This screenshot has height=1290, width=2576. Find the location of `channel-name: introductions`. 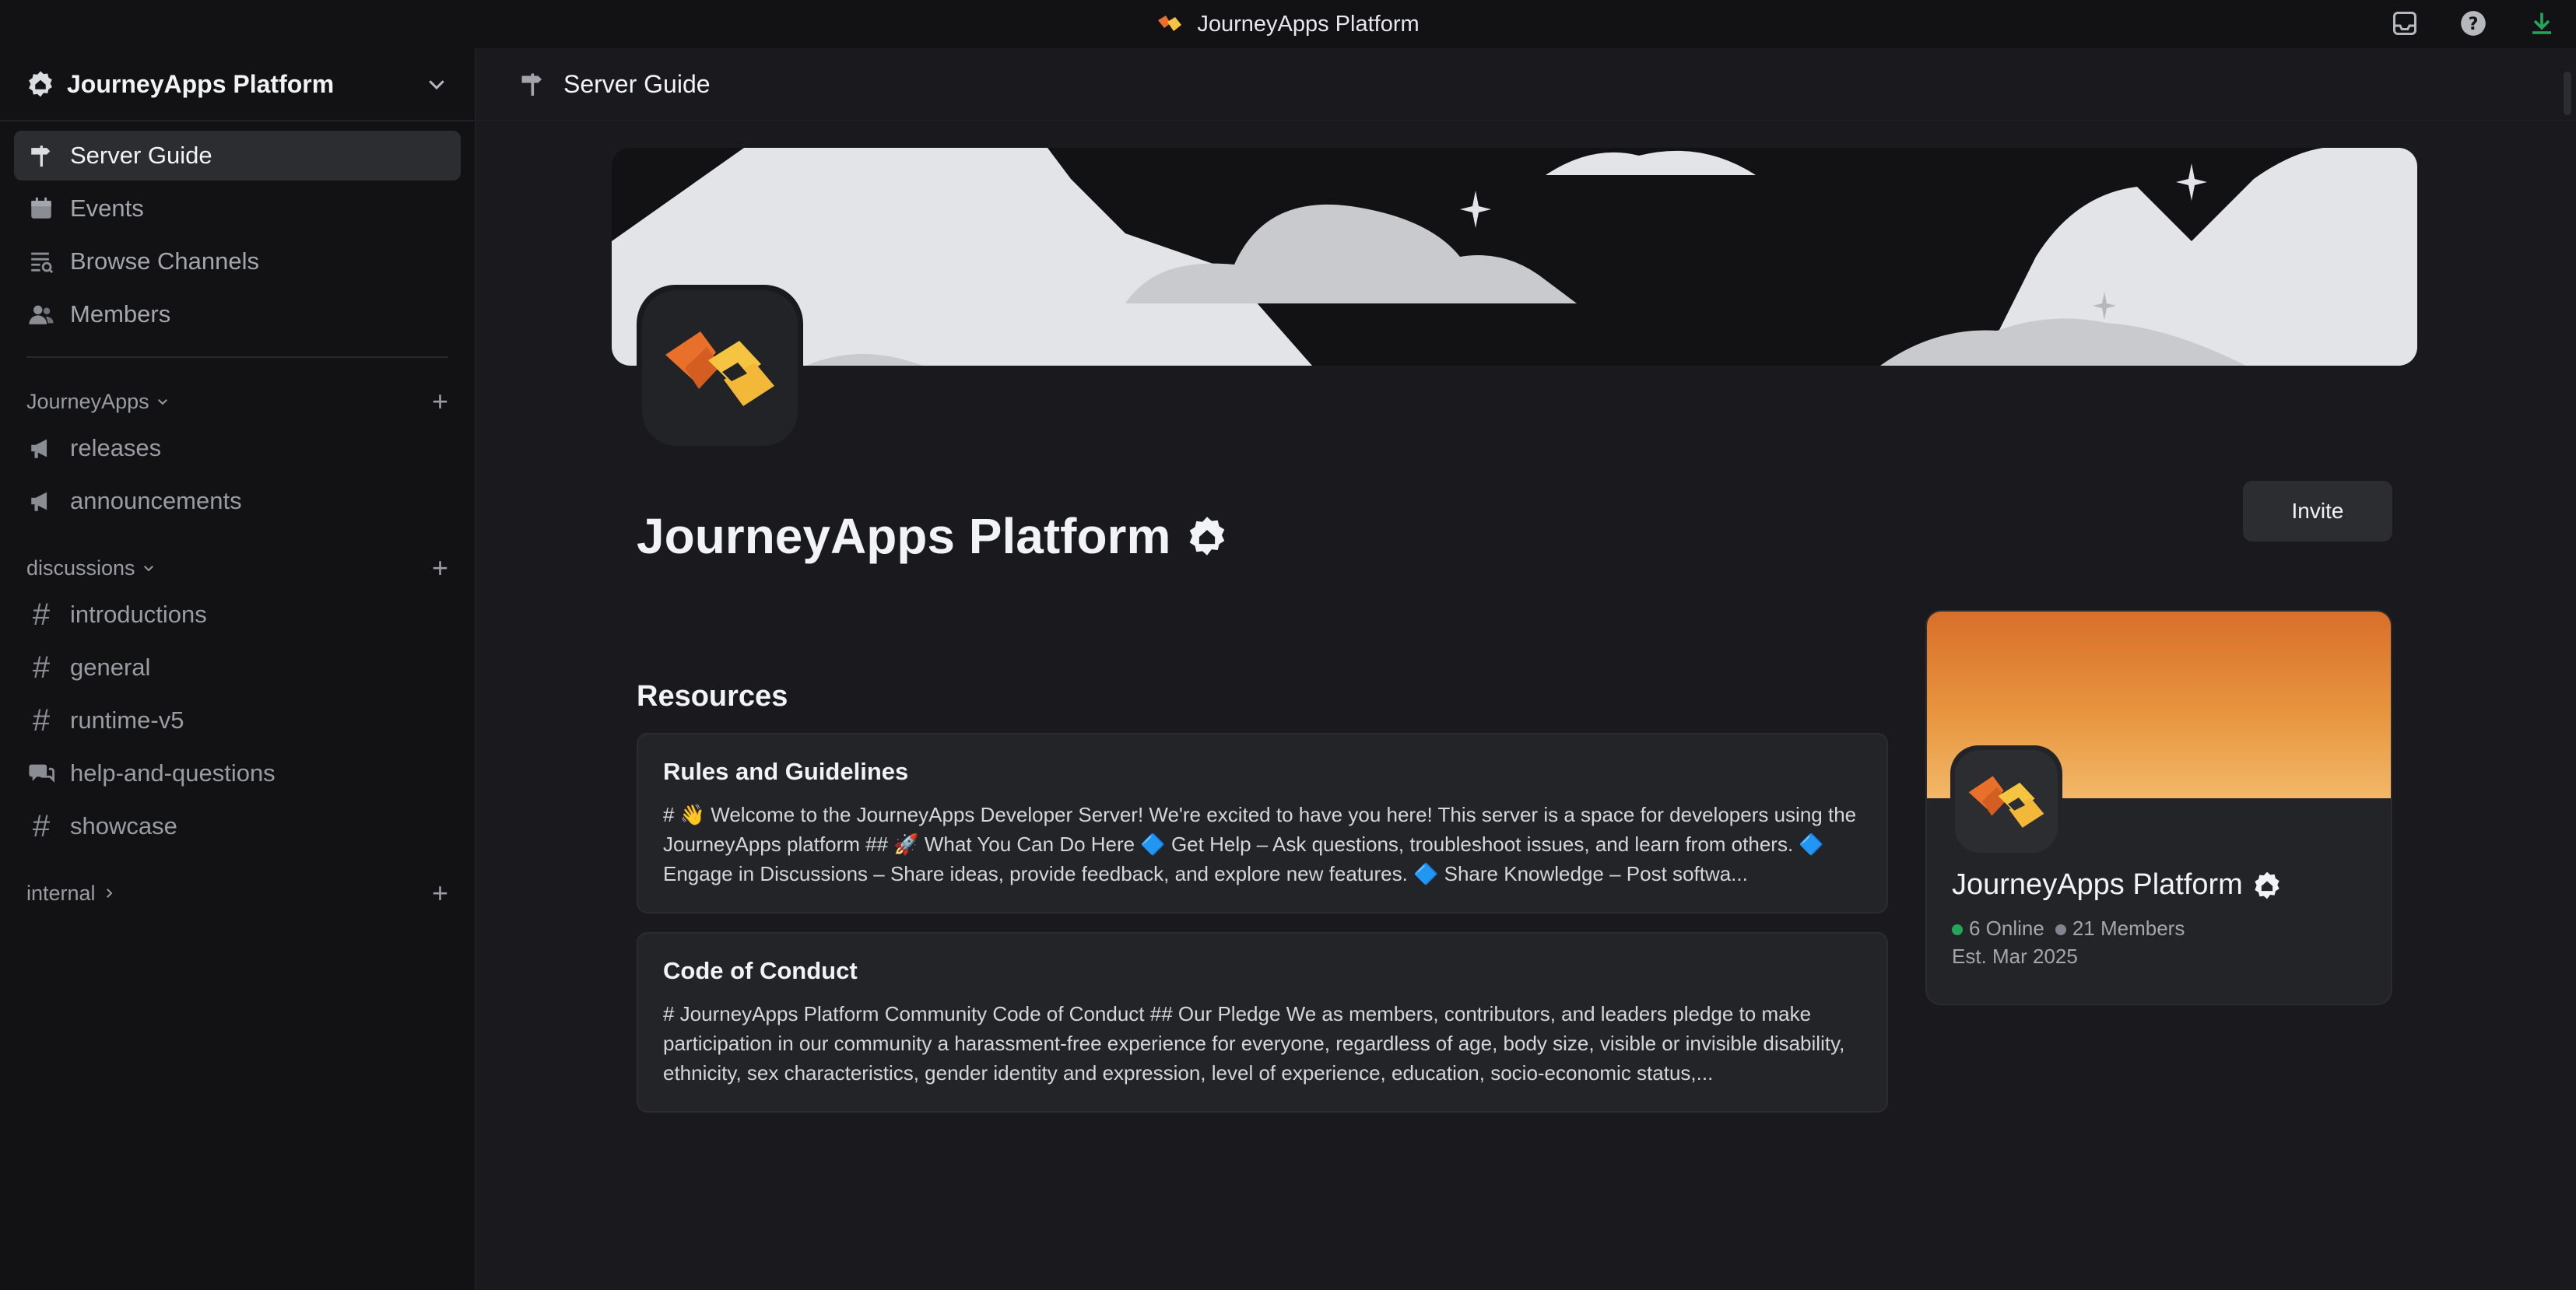

channel-name: introductions is located at coordinates (139, 615).